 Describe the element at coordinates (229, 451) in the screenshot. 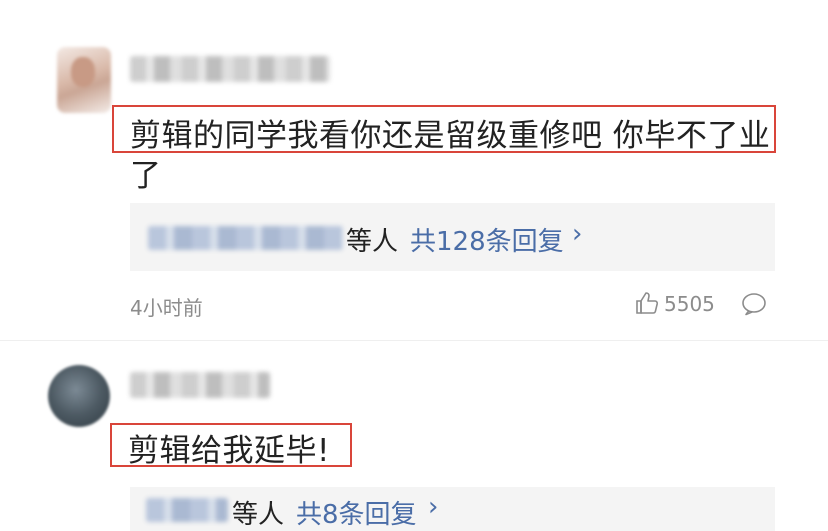

I see `comment-text: 剪辑给我延毕!` at that location.